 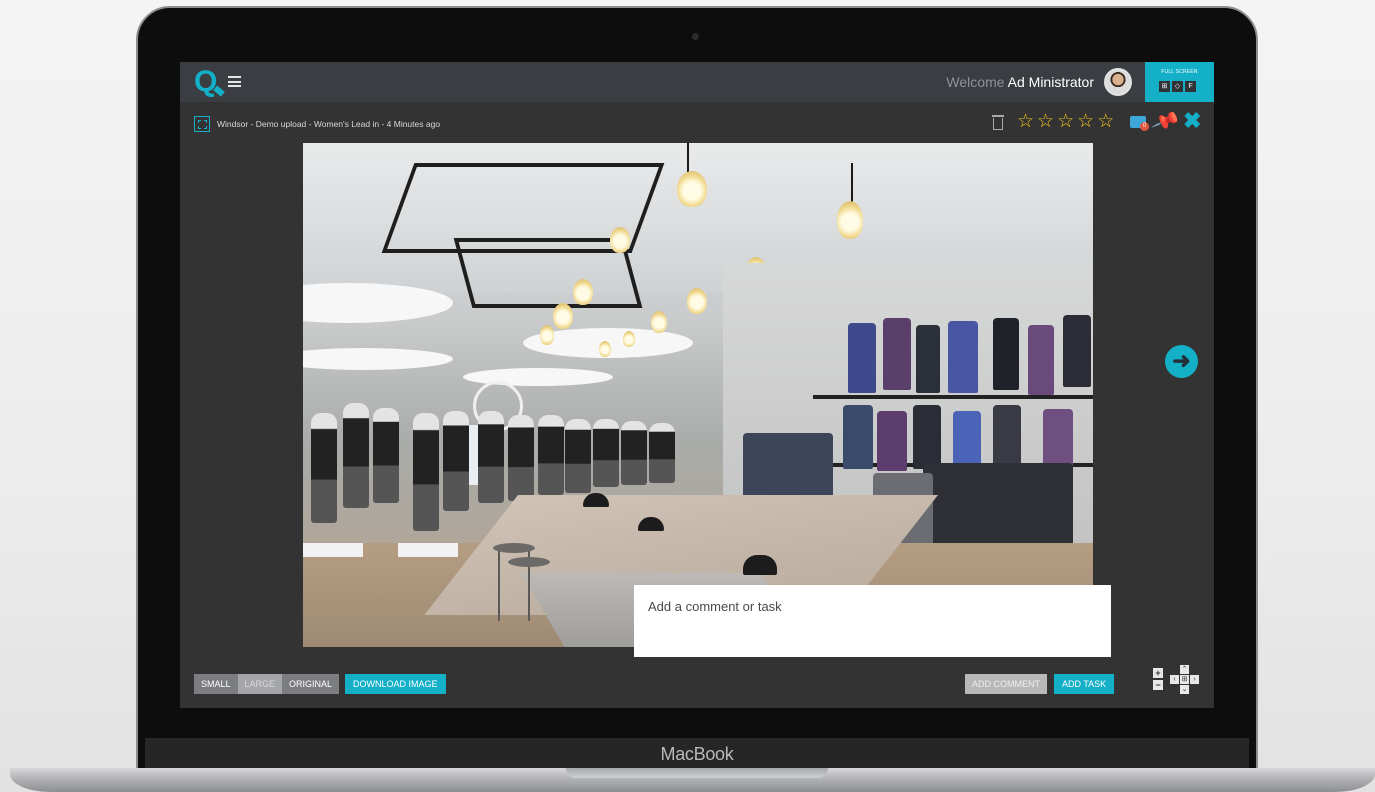 What do you see at coordinates (1158, 685) in the screenshot?
I see `zoom-out-icon: −` at bounding box center [1158, 685].